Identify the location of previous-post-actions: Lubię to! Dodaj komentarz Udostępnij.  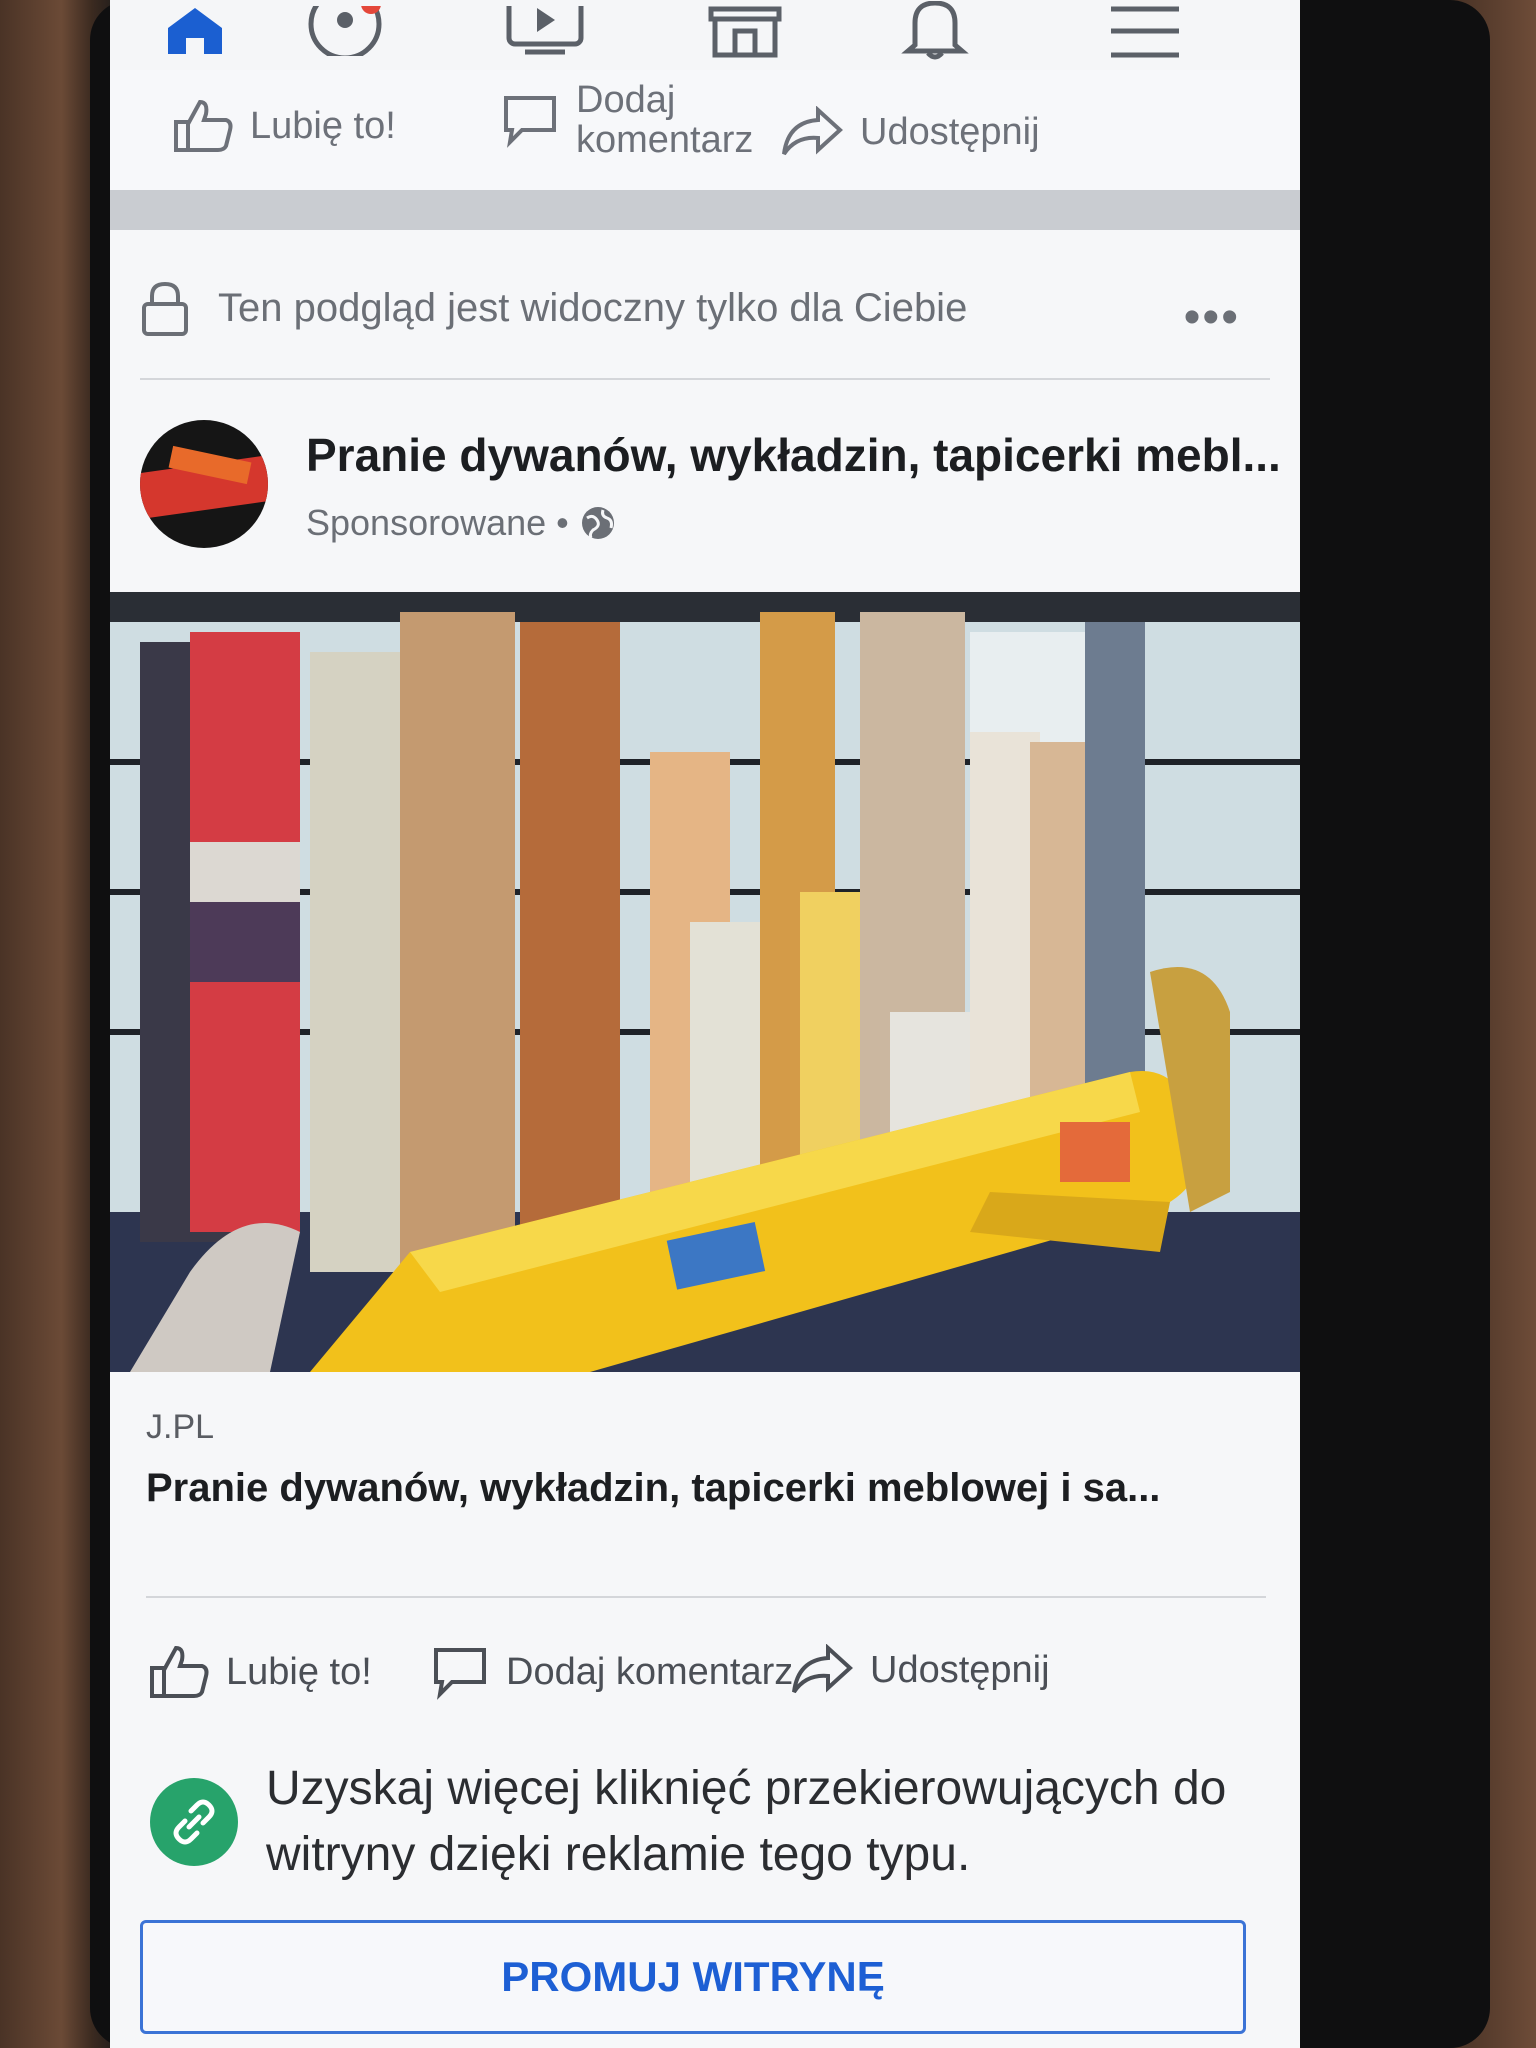
(705, 130).